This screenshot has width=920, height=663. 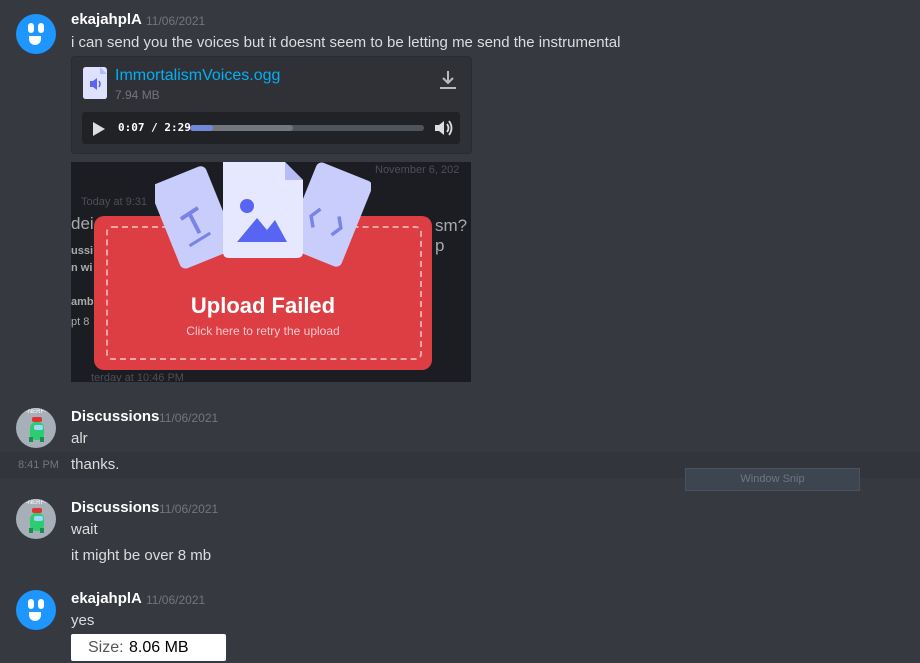 I want to click on background-question-text: sm? p, so click(x=451, y=235).